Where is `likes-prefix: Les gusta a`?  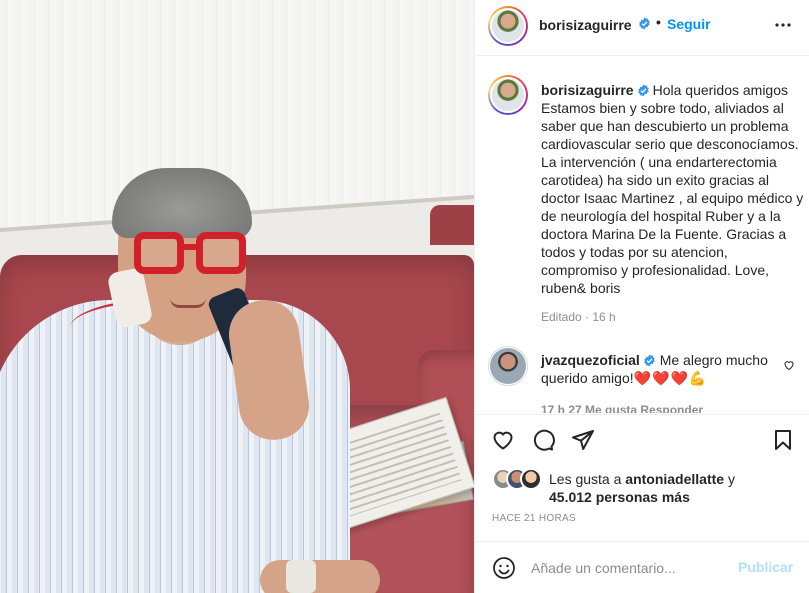
likes-prefix: Les gusta a is located at coordinates (585, 479).